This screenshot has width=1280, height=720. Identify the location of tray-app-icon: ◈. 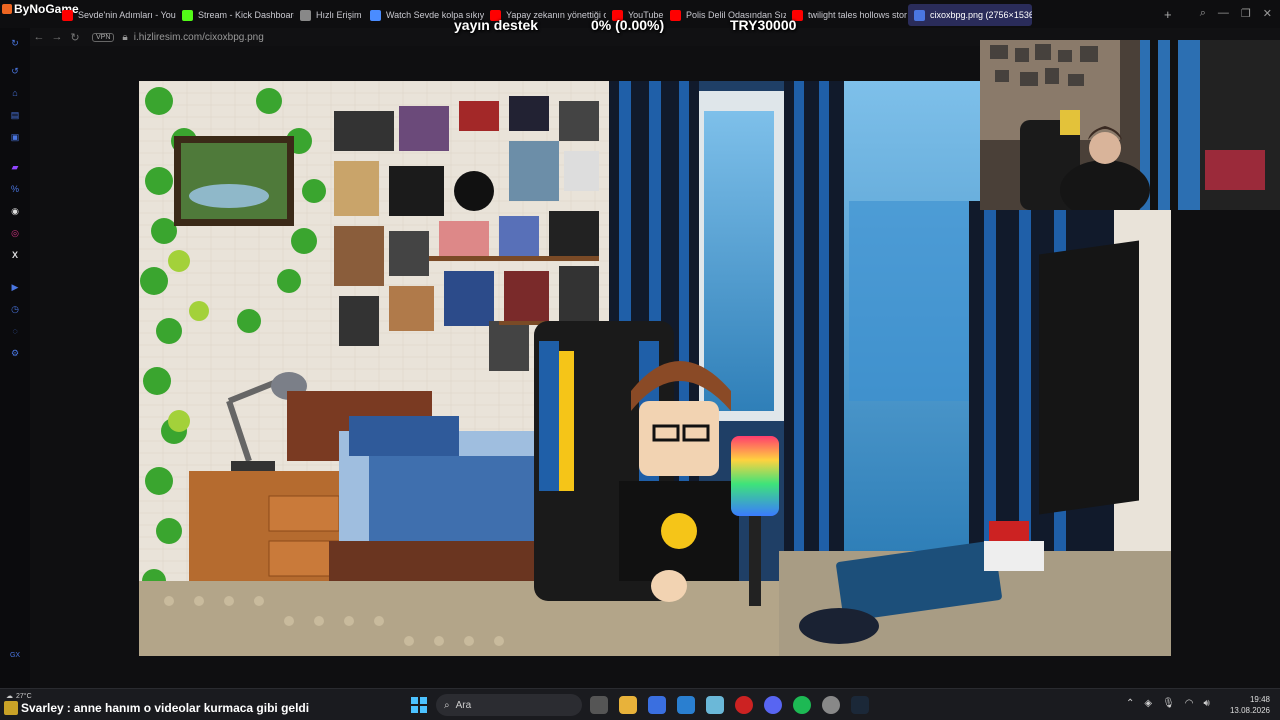
(1148, 703).